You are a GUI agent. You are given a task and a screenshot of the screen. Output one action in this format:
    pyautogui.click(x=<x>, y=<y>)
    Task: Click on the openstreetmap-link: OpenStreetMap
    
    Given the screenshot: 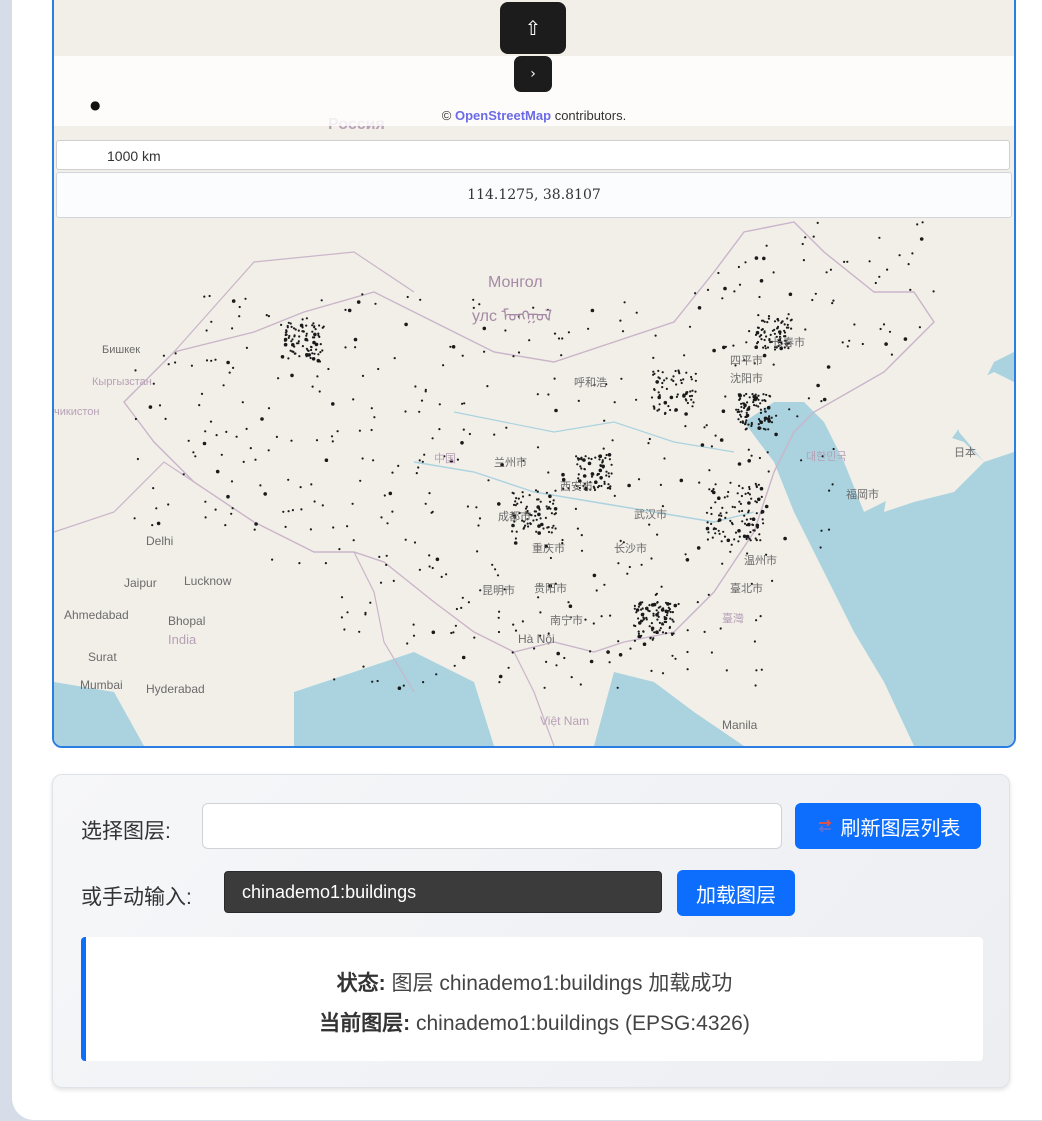 What is the action you would take?
    pyautogui.click(x=503, y=115)
    